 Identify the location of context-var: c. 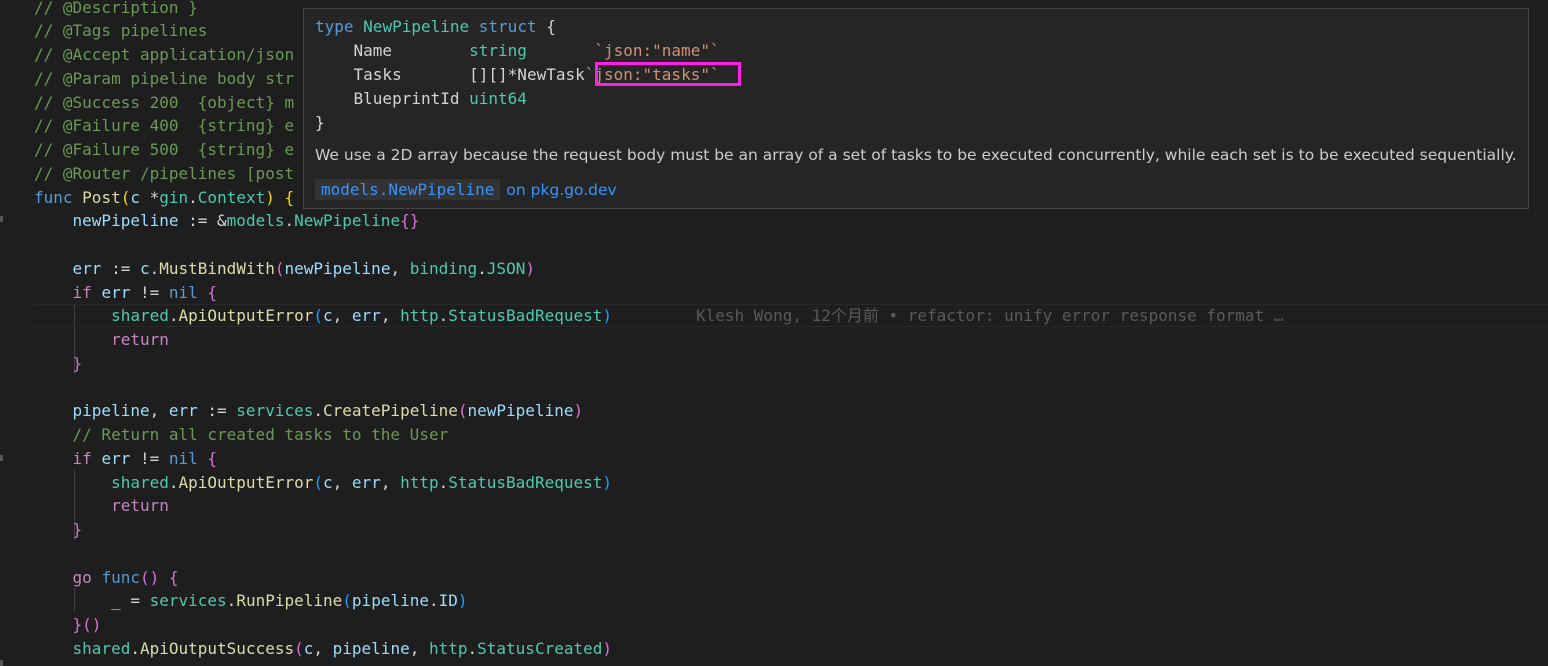
(144, 268).